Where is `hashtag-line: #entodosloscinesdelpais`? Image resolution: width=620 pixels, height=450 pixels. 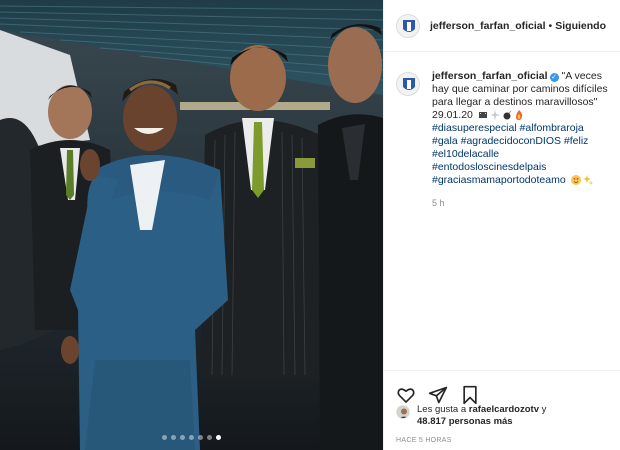 hashtag-line: #entodosloscinesdelpais is located at coordinates (522, 167).